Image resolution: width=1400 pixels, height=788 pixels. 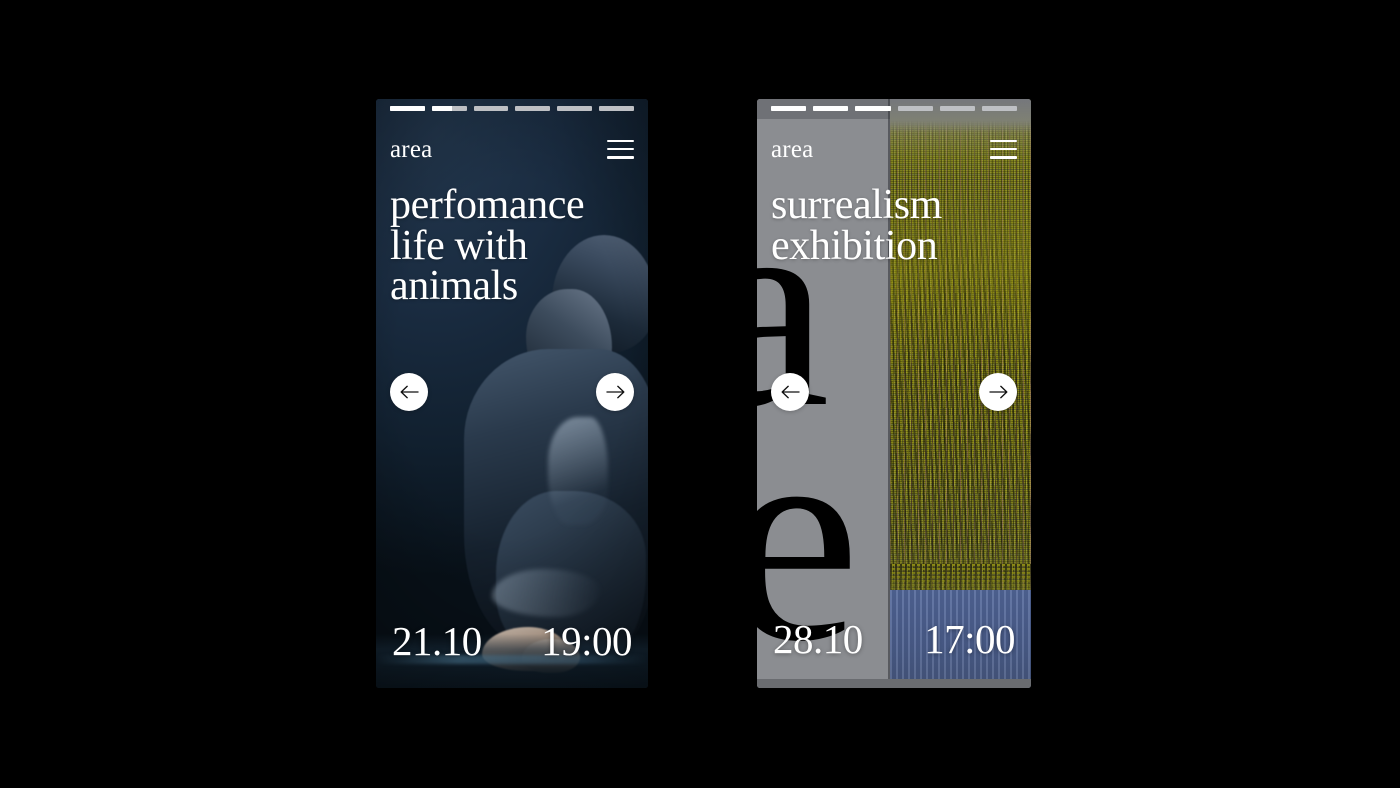 What do you see at coordinates (894, 639) in the screenshot?
I see `card-meta: 28.10 17:00` at bounding box center [894, 639].